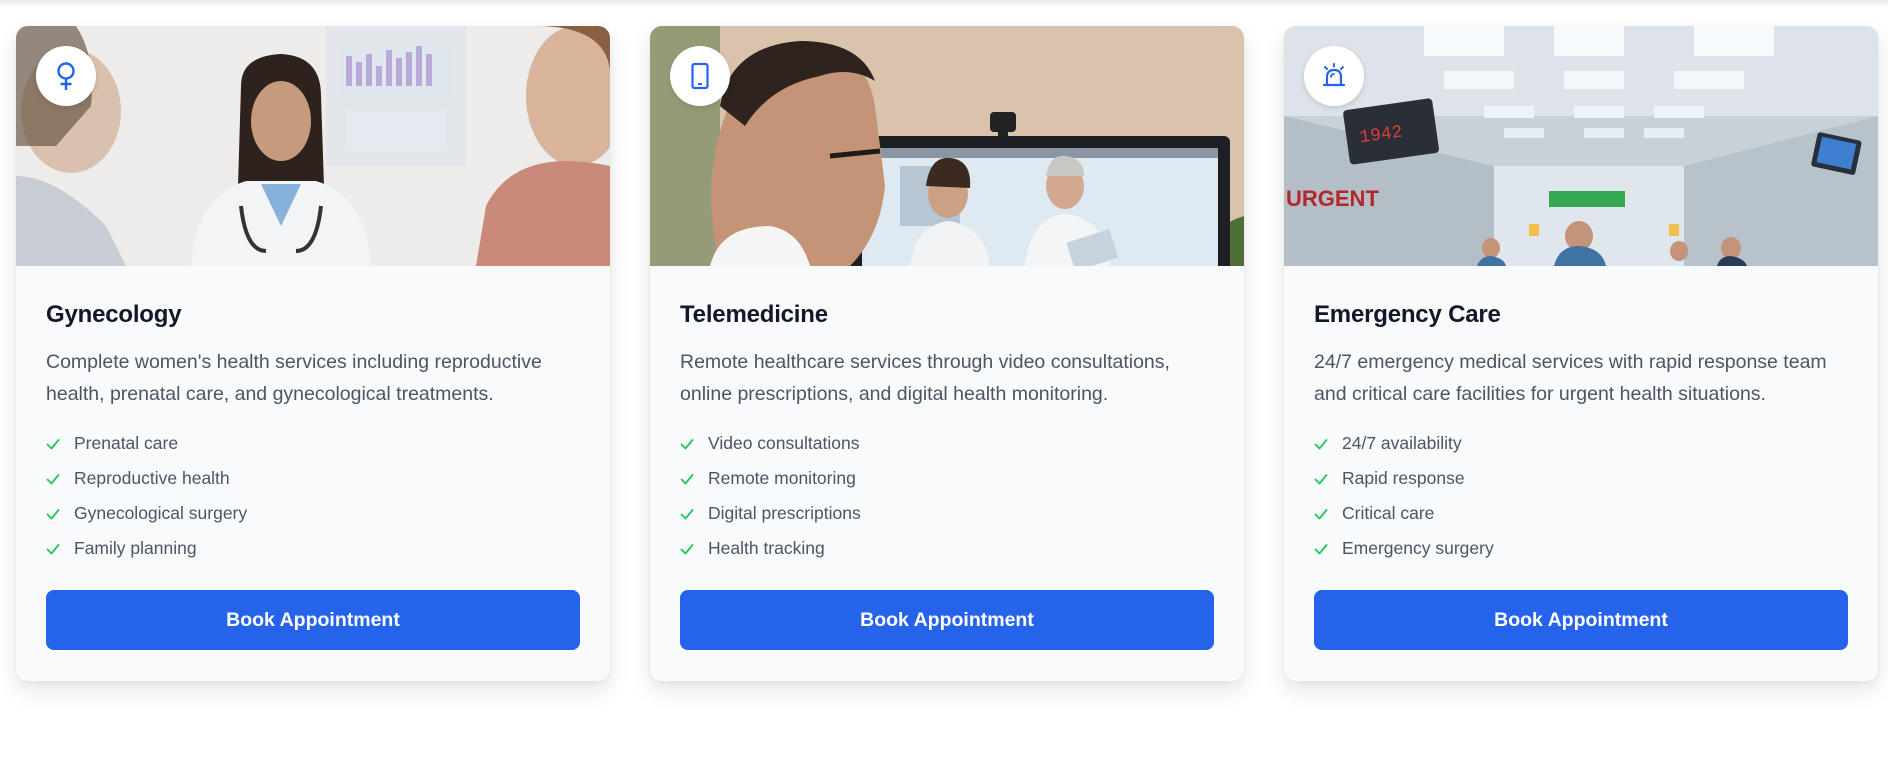  What do you see at coordinates (135, 548) in the screenshot?
I see `feature-label: Family planning` at bounding box center [135, 548].